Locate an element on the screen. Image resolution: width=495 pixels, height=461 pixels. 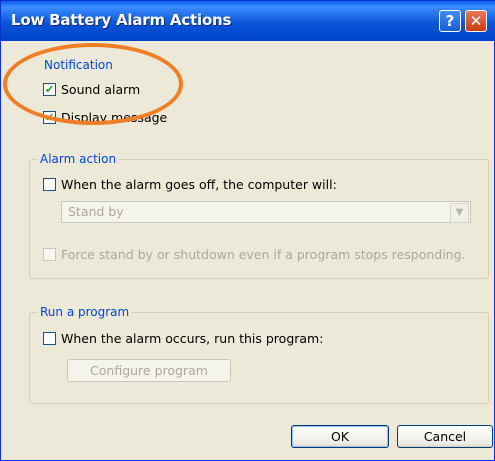
alarm-action-select-value: Stand by is located at coordinates (96, 211).